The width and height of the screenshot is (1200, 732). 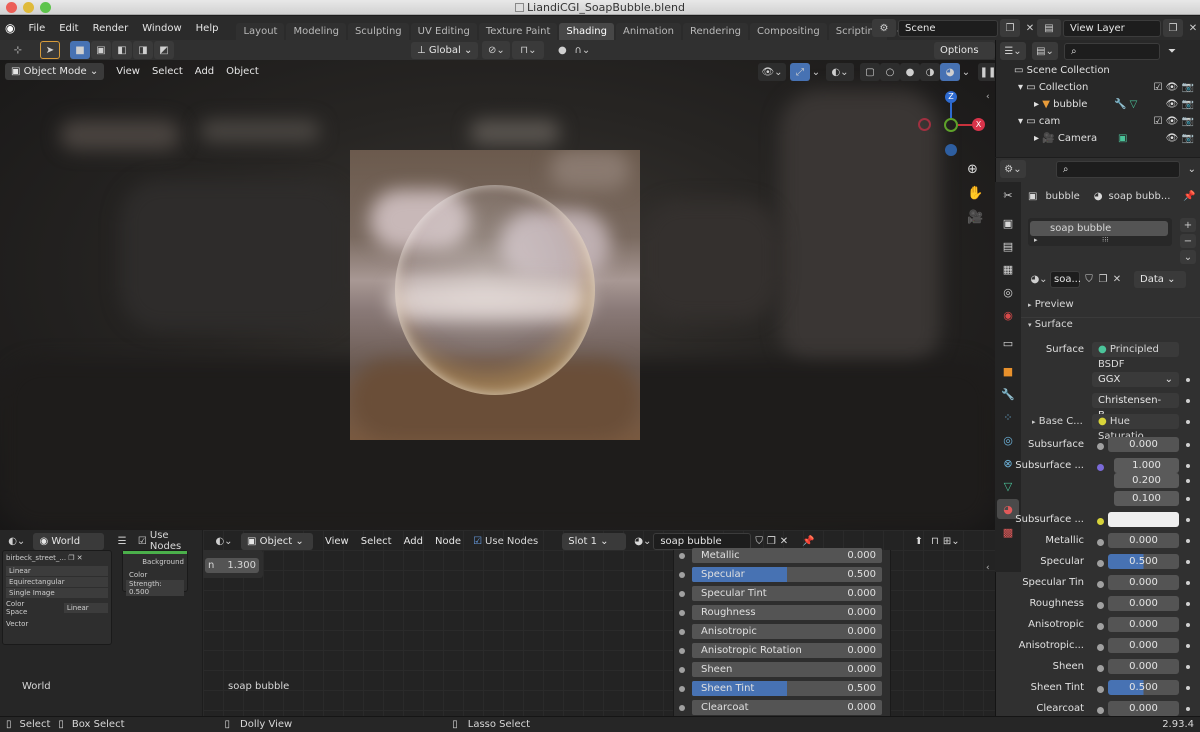 I want to click on env-projection-dropdown: Equirectangular, so click(x=57, y=582).